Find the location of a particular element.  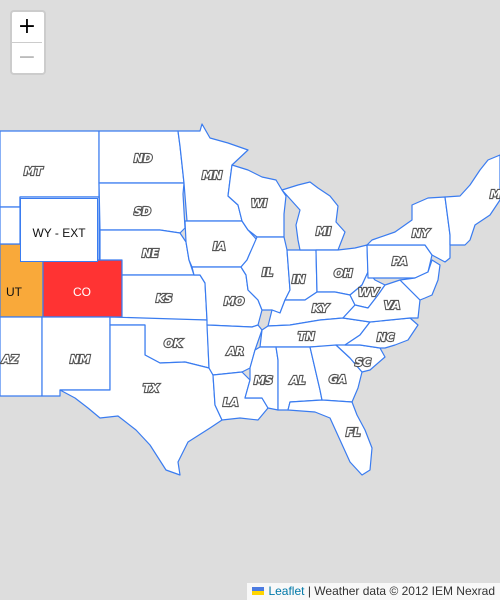

state-pa is located at coordinates (399, 261).